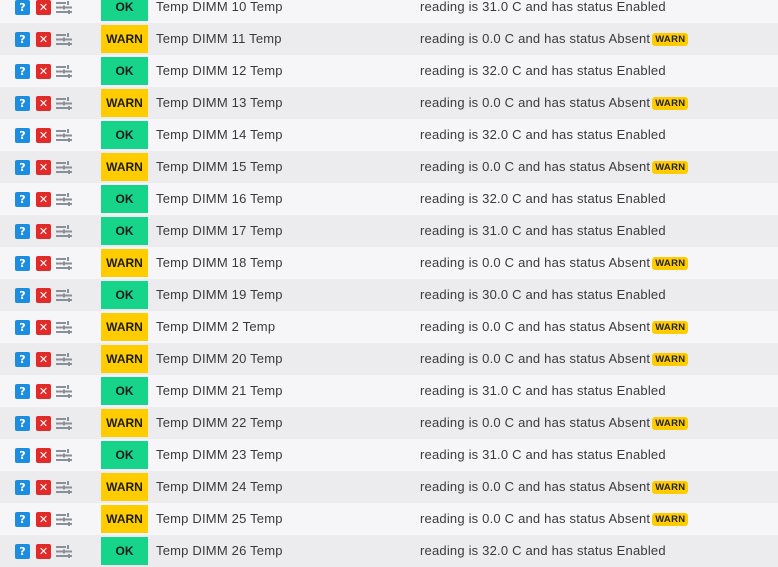 Image resolution: width=778 pixels, height=567 pixels. What do you see at coordinates (219, 11) in the screenshot?
I see `service-name: Temp DIMM 10 Temp` at bounding box center [219, 11].